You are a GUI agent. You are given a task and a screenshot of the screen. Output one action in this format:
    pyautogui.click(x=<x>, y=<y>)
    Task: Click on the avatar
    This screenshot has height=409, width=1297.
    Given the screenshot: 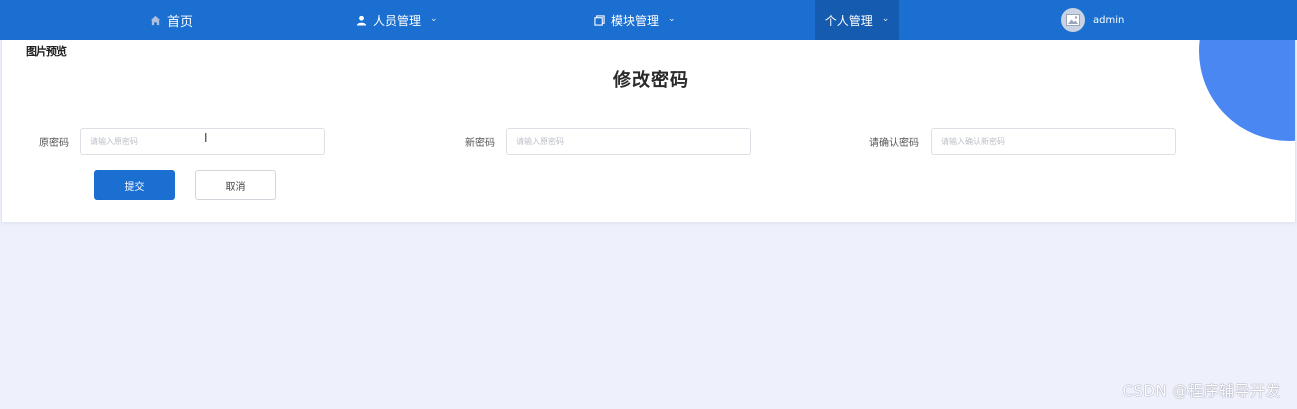 What is the action you would take?
    pyautogui.click(x=1073, y=20)
    